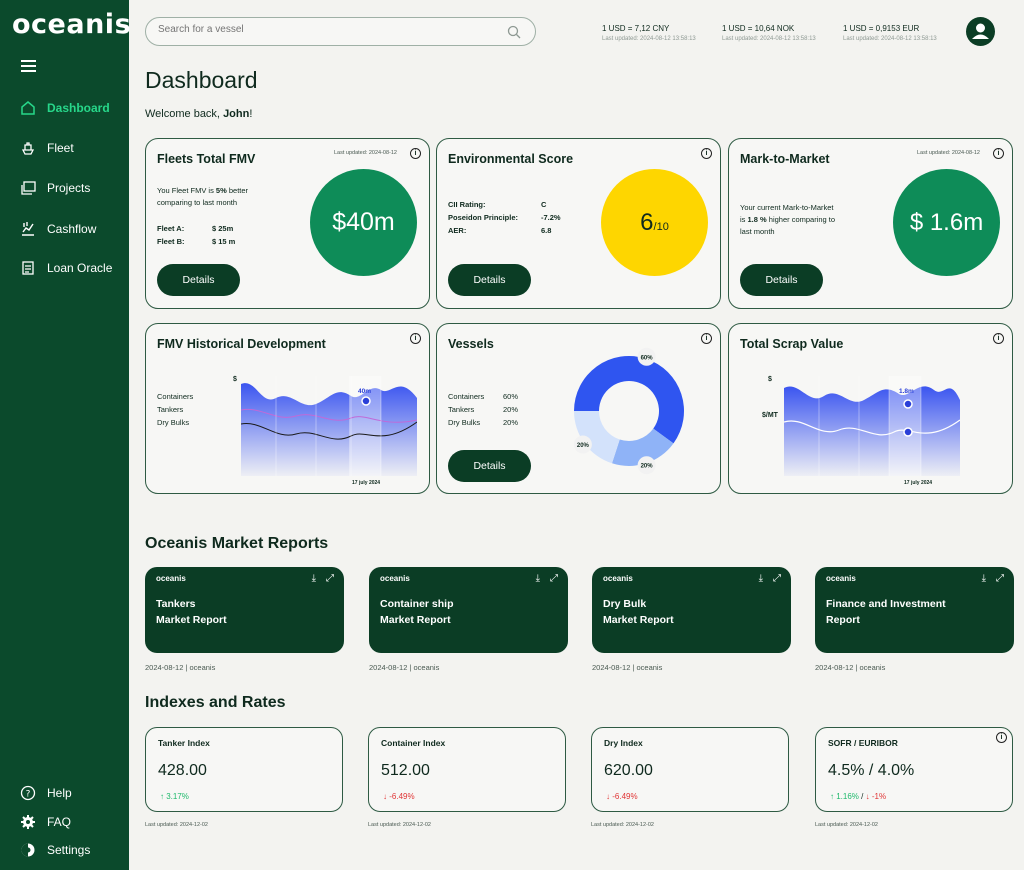 This screenshot has height=870, width=1024. I want to click on oceanis-logo: oceanis, so click(71, 24).